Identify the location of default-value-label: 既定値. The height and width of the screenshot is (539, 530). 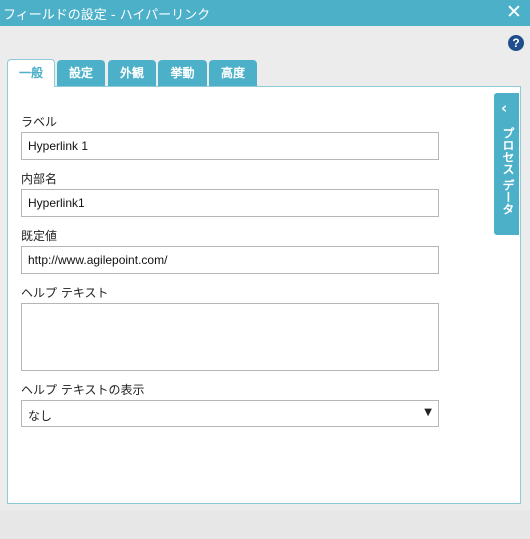
(39, 236).